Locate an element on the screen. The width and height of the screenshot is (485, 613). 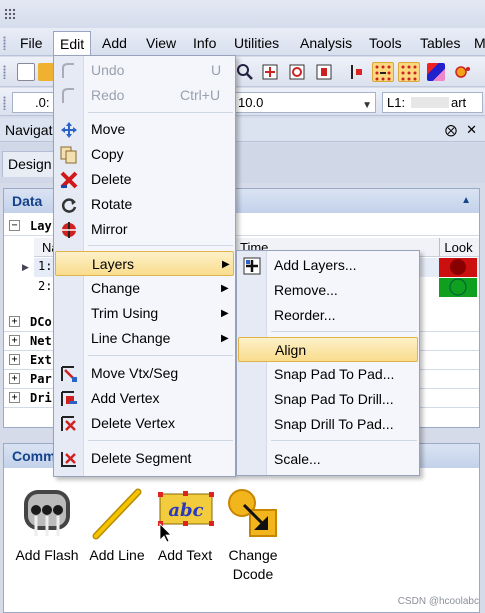
add-layers-icon is located at coordinates (252, 266).